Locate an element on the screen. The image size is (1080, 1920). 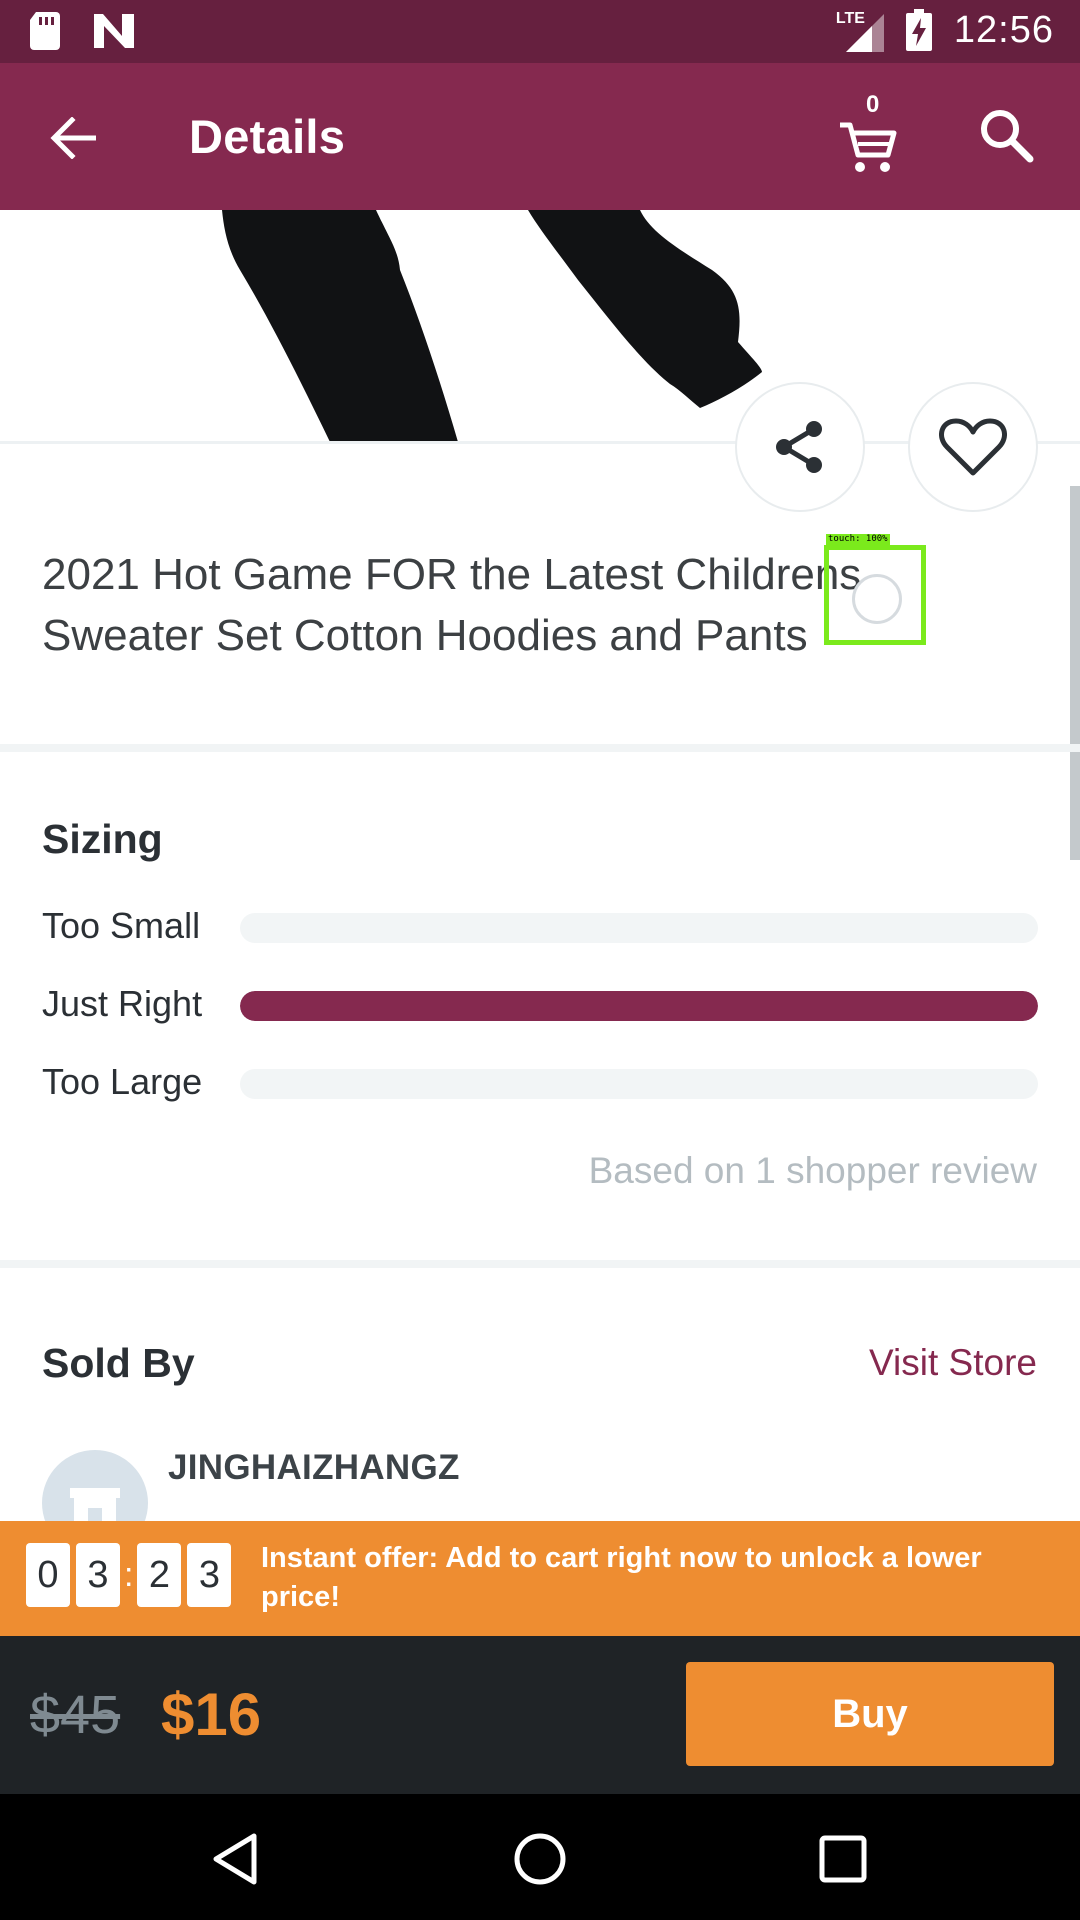
nav-back-button is located at coordinates (235, 1859).